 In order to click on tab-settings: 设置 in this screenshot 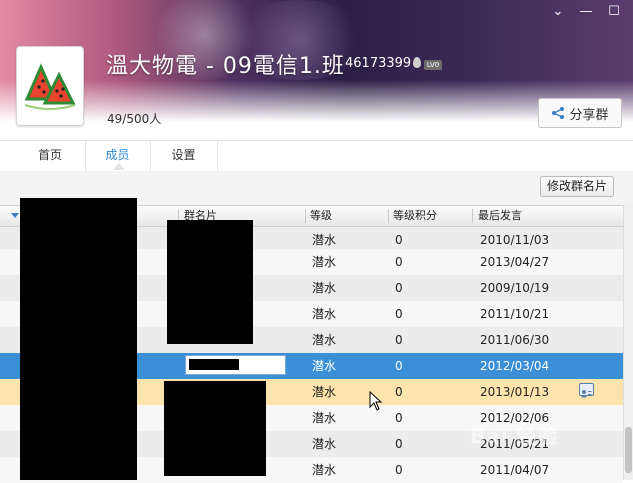, I will do `click(183, 156)`.